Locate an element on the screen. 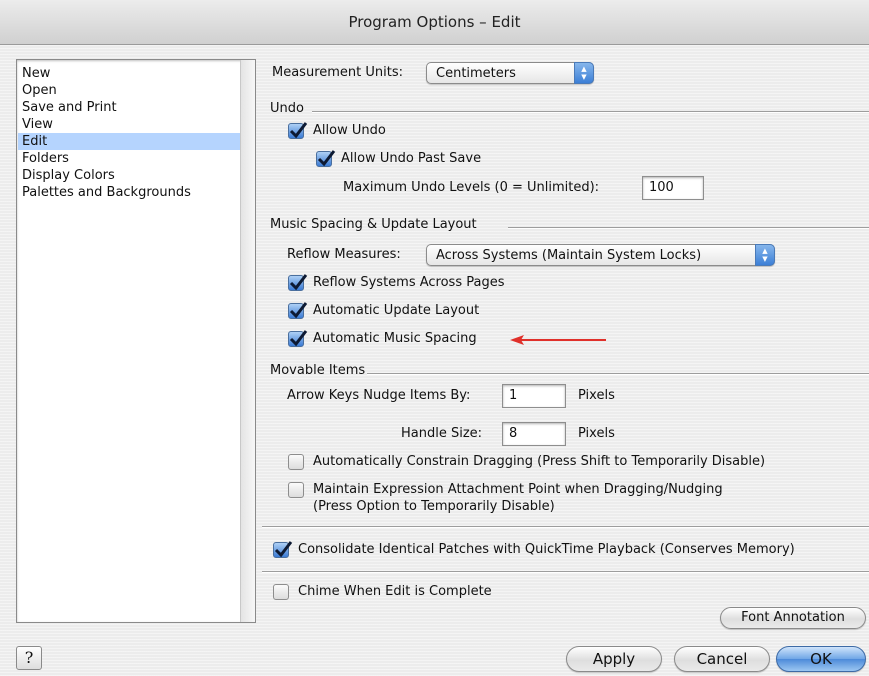 The height and width of the screenshot is (676, 869). red-arrow-annotation-icon is located at coordinates (558, 340).